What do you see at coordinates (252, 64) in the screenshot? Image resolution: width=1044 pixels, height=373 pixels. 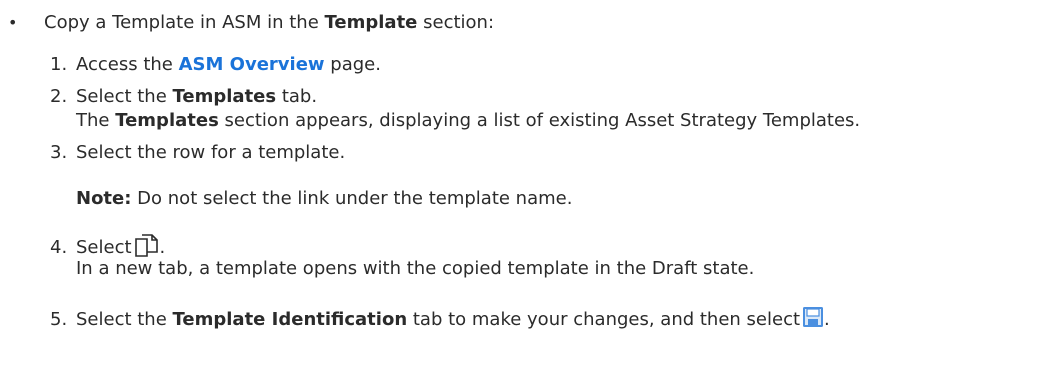 I see `asm-overview-link: ASM Overview` at bounding box center [252, 64].